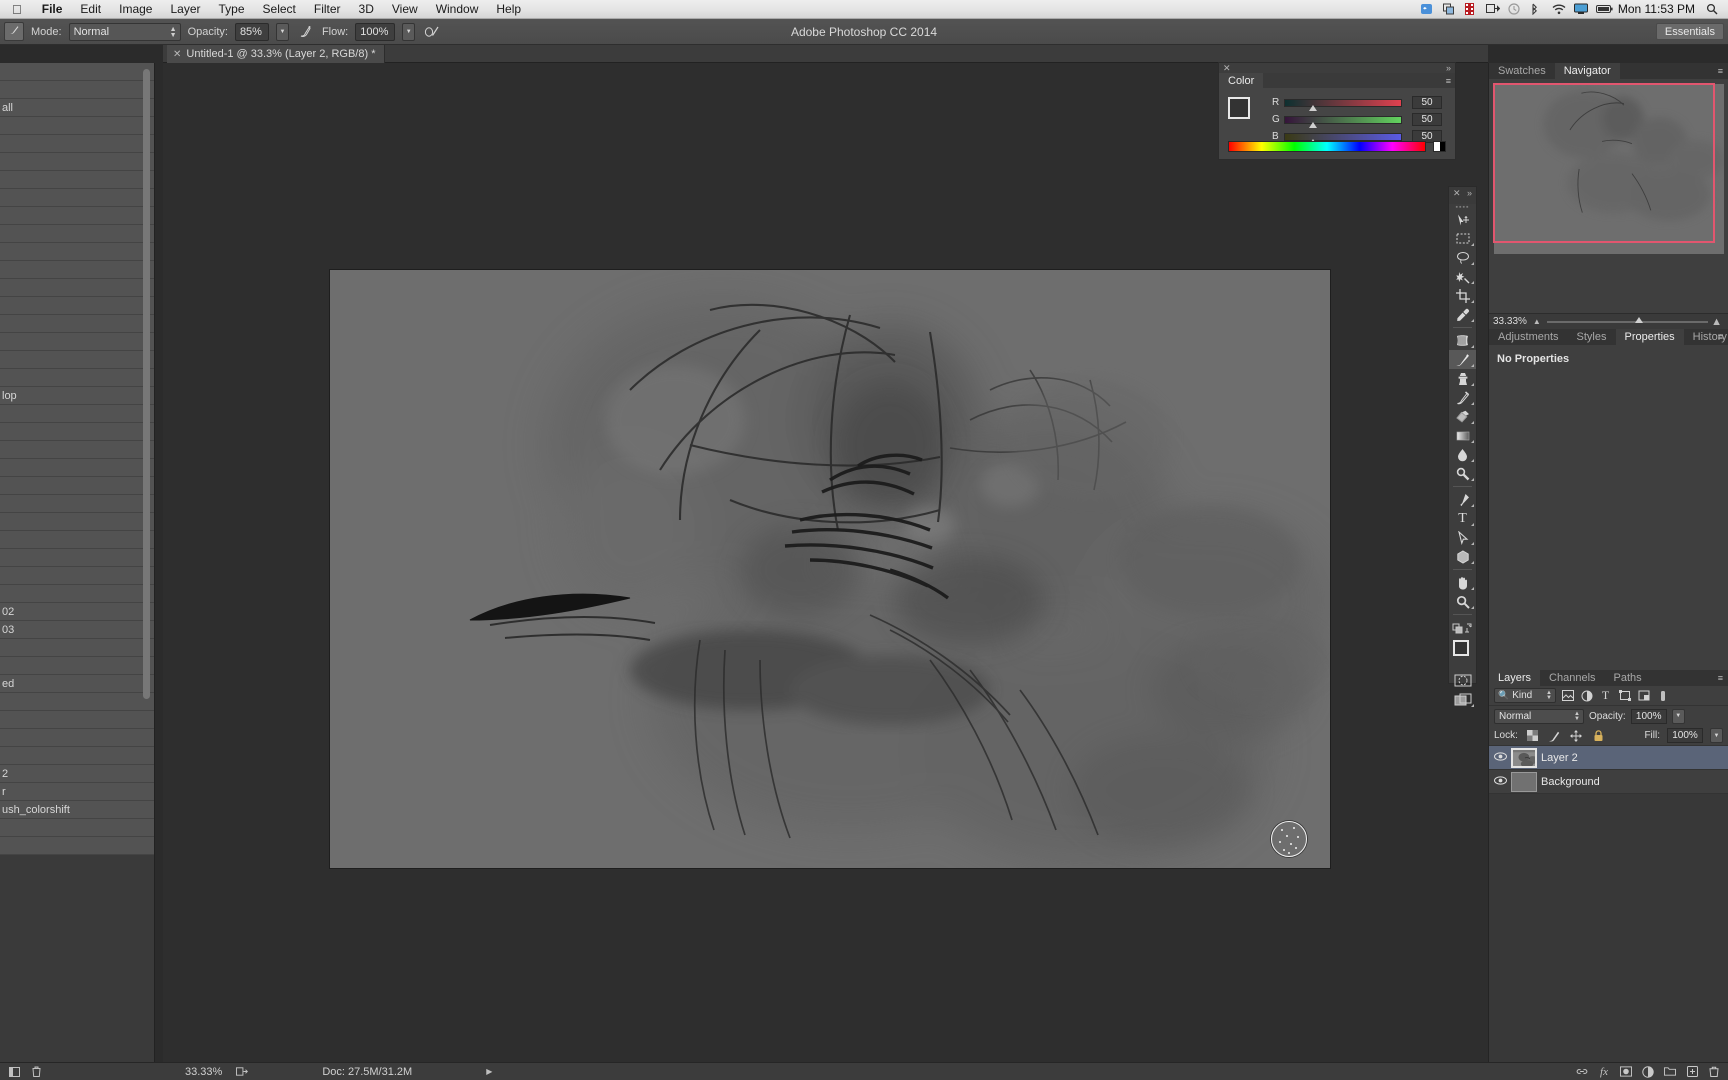 This screenshot has height=1080, width=1728. What do you see at coordinates (405, 9) in the screenshot?
I see `menu-item-view: View` at bounding box center [405, 9].